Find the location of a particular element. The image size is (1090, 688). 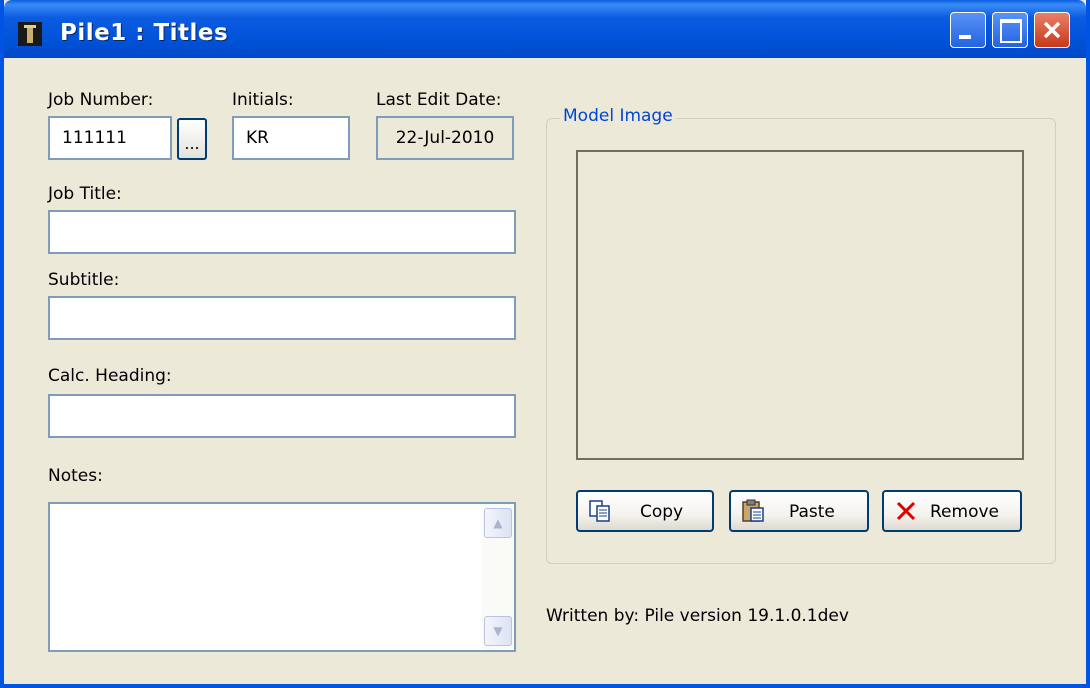

last-edit-date-value: 22-Jul-2010 is located at coordinates (445, 138).